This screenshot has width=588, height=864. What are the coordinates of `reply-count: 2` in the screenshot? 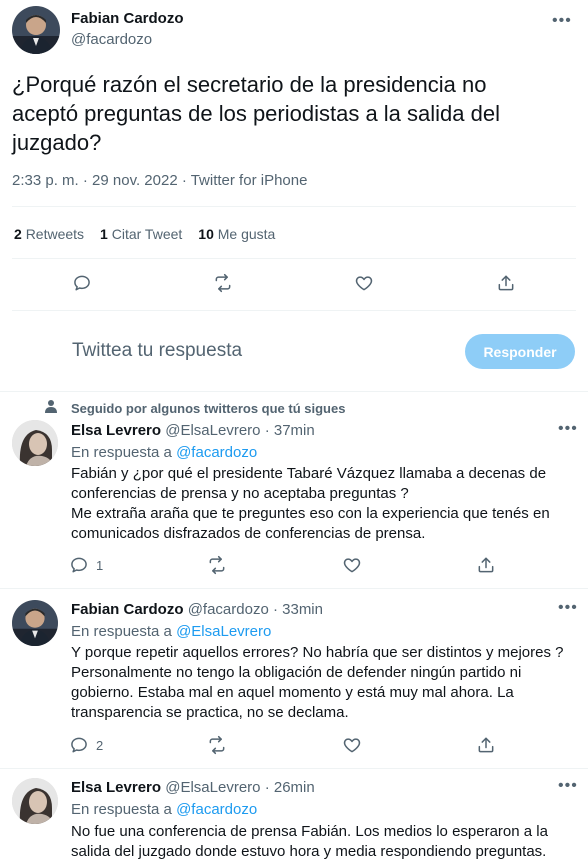 It's located at (100, 745).